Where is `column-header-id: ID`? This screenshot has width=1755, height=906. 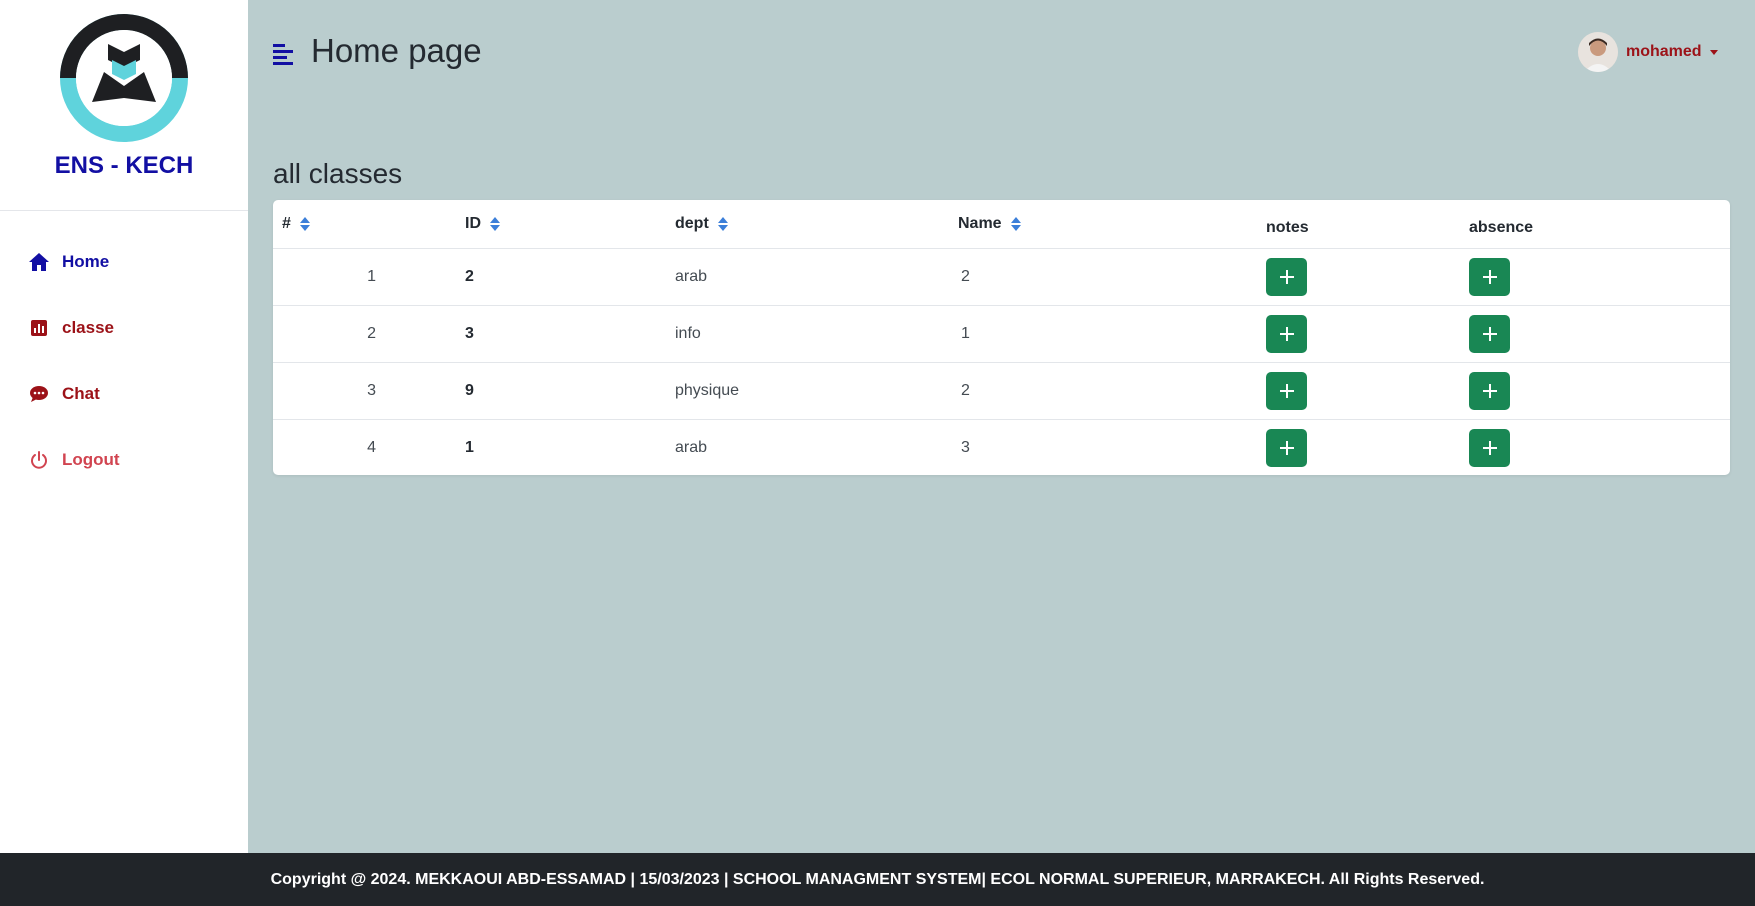 column-header-id: ID is located at coordinates (570, 224).